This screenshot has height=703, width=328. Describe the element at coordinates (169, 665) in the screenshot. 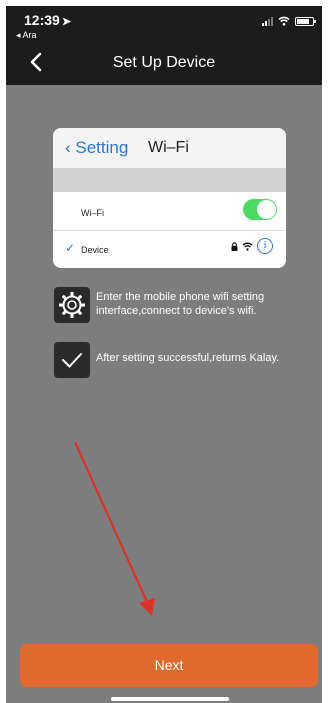

I see `next-button: Next` at that location.